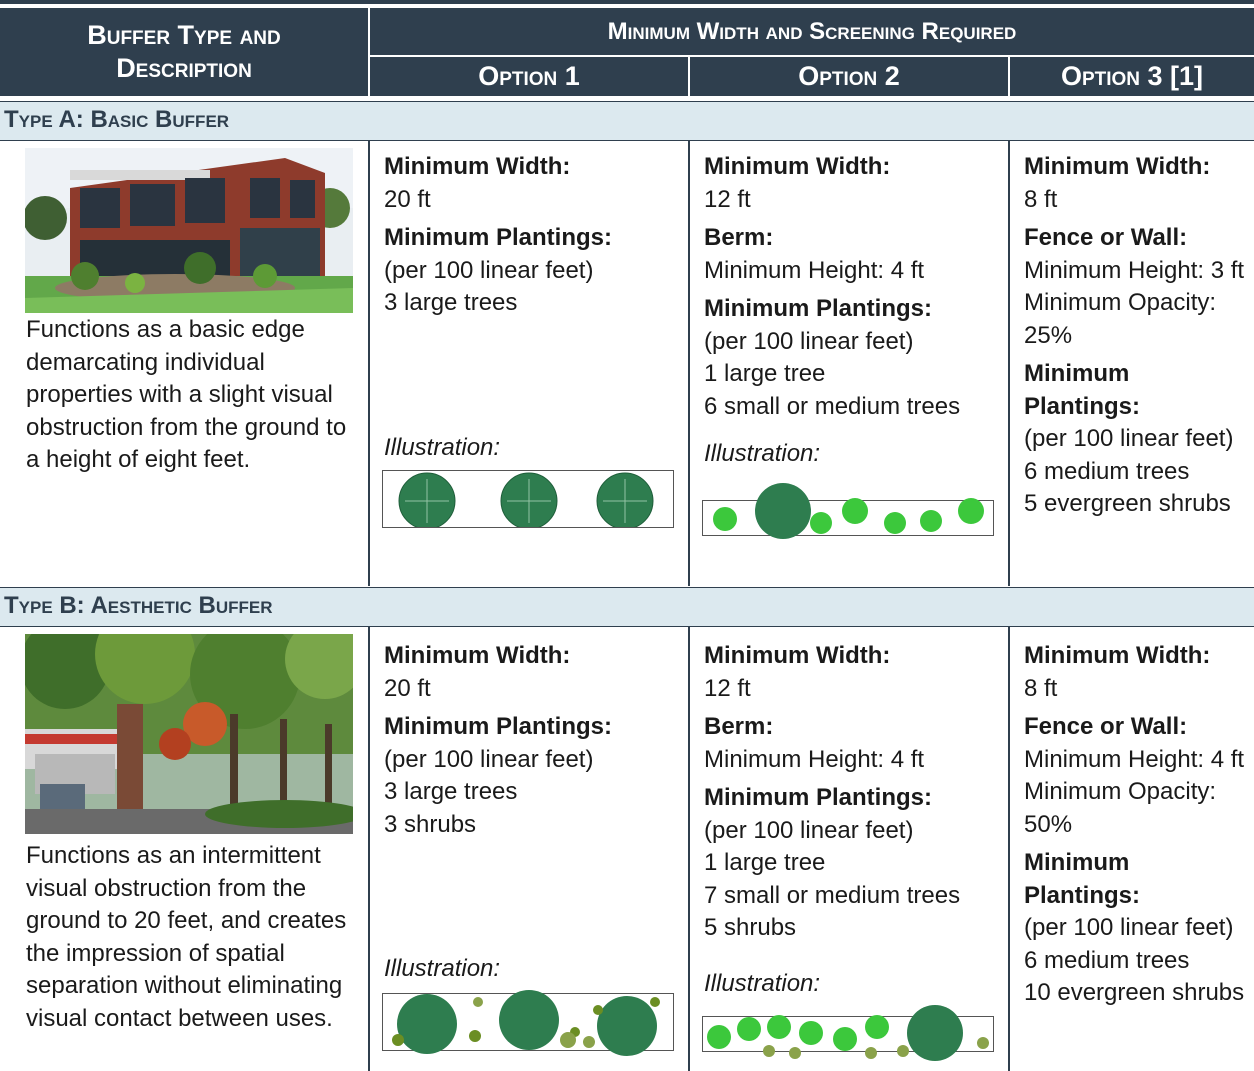  What do you see at coordinates (489, 270) in the screenshot?
I see `type-a-opt1-plant-per: (per 100 linear feet)` at bounding box center [489, 270].